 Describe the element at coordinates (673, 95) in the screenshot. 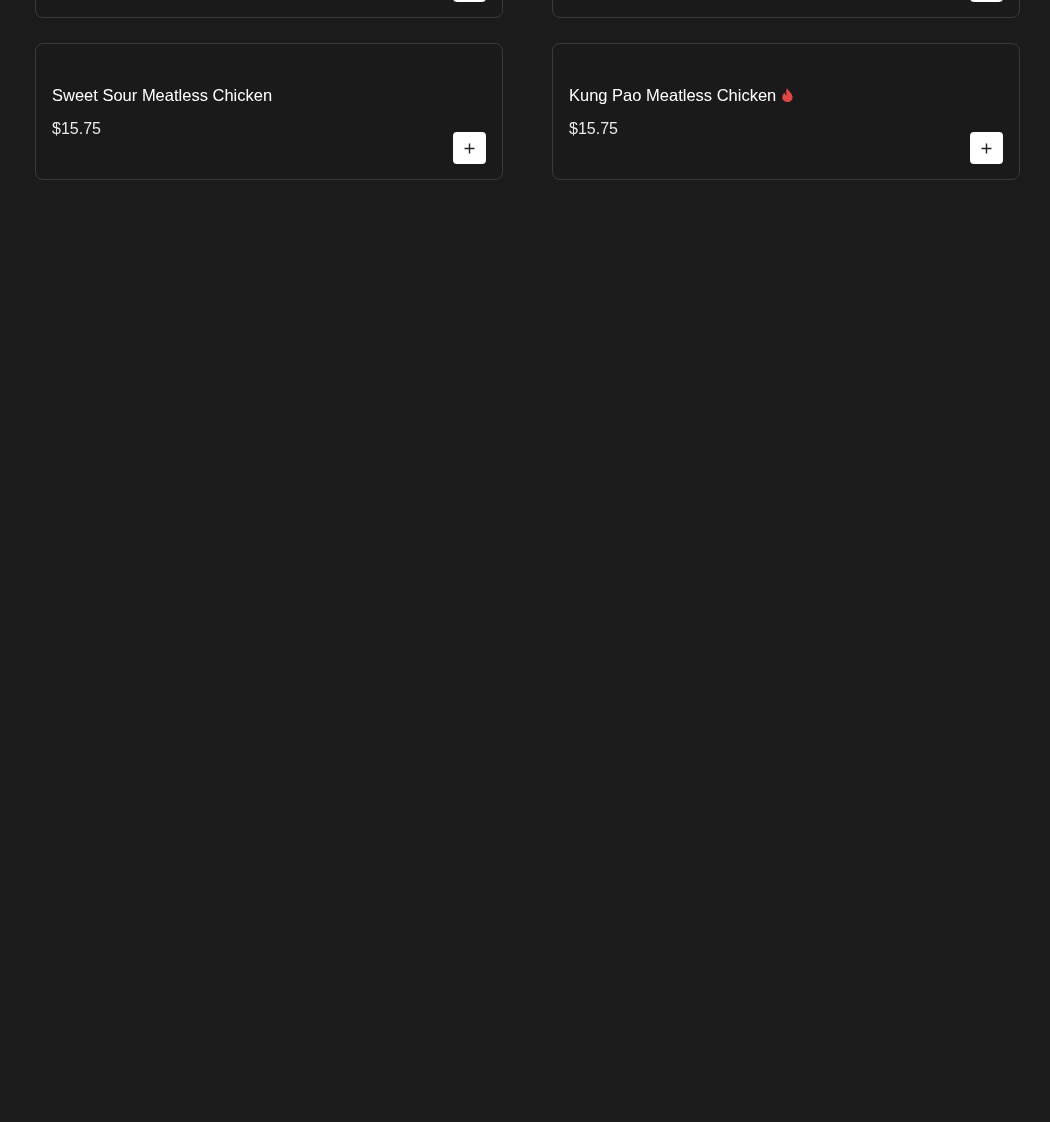

I see `item-name: Kung Pao Meatless Chicken` at that location.